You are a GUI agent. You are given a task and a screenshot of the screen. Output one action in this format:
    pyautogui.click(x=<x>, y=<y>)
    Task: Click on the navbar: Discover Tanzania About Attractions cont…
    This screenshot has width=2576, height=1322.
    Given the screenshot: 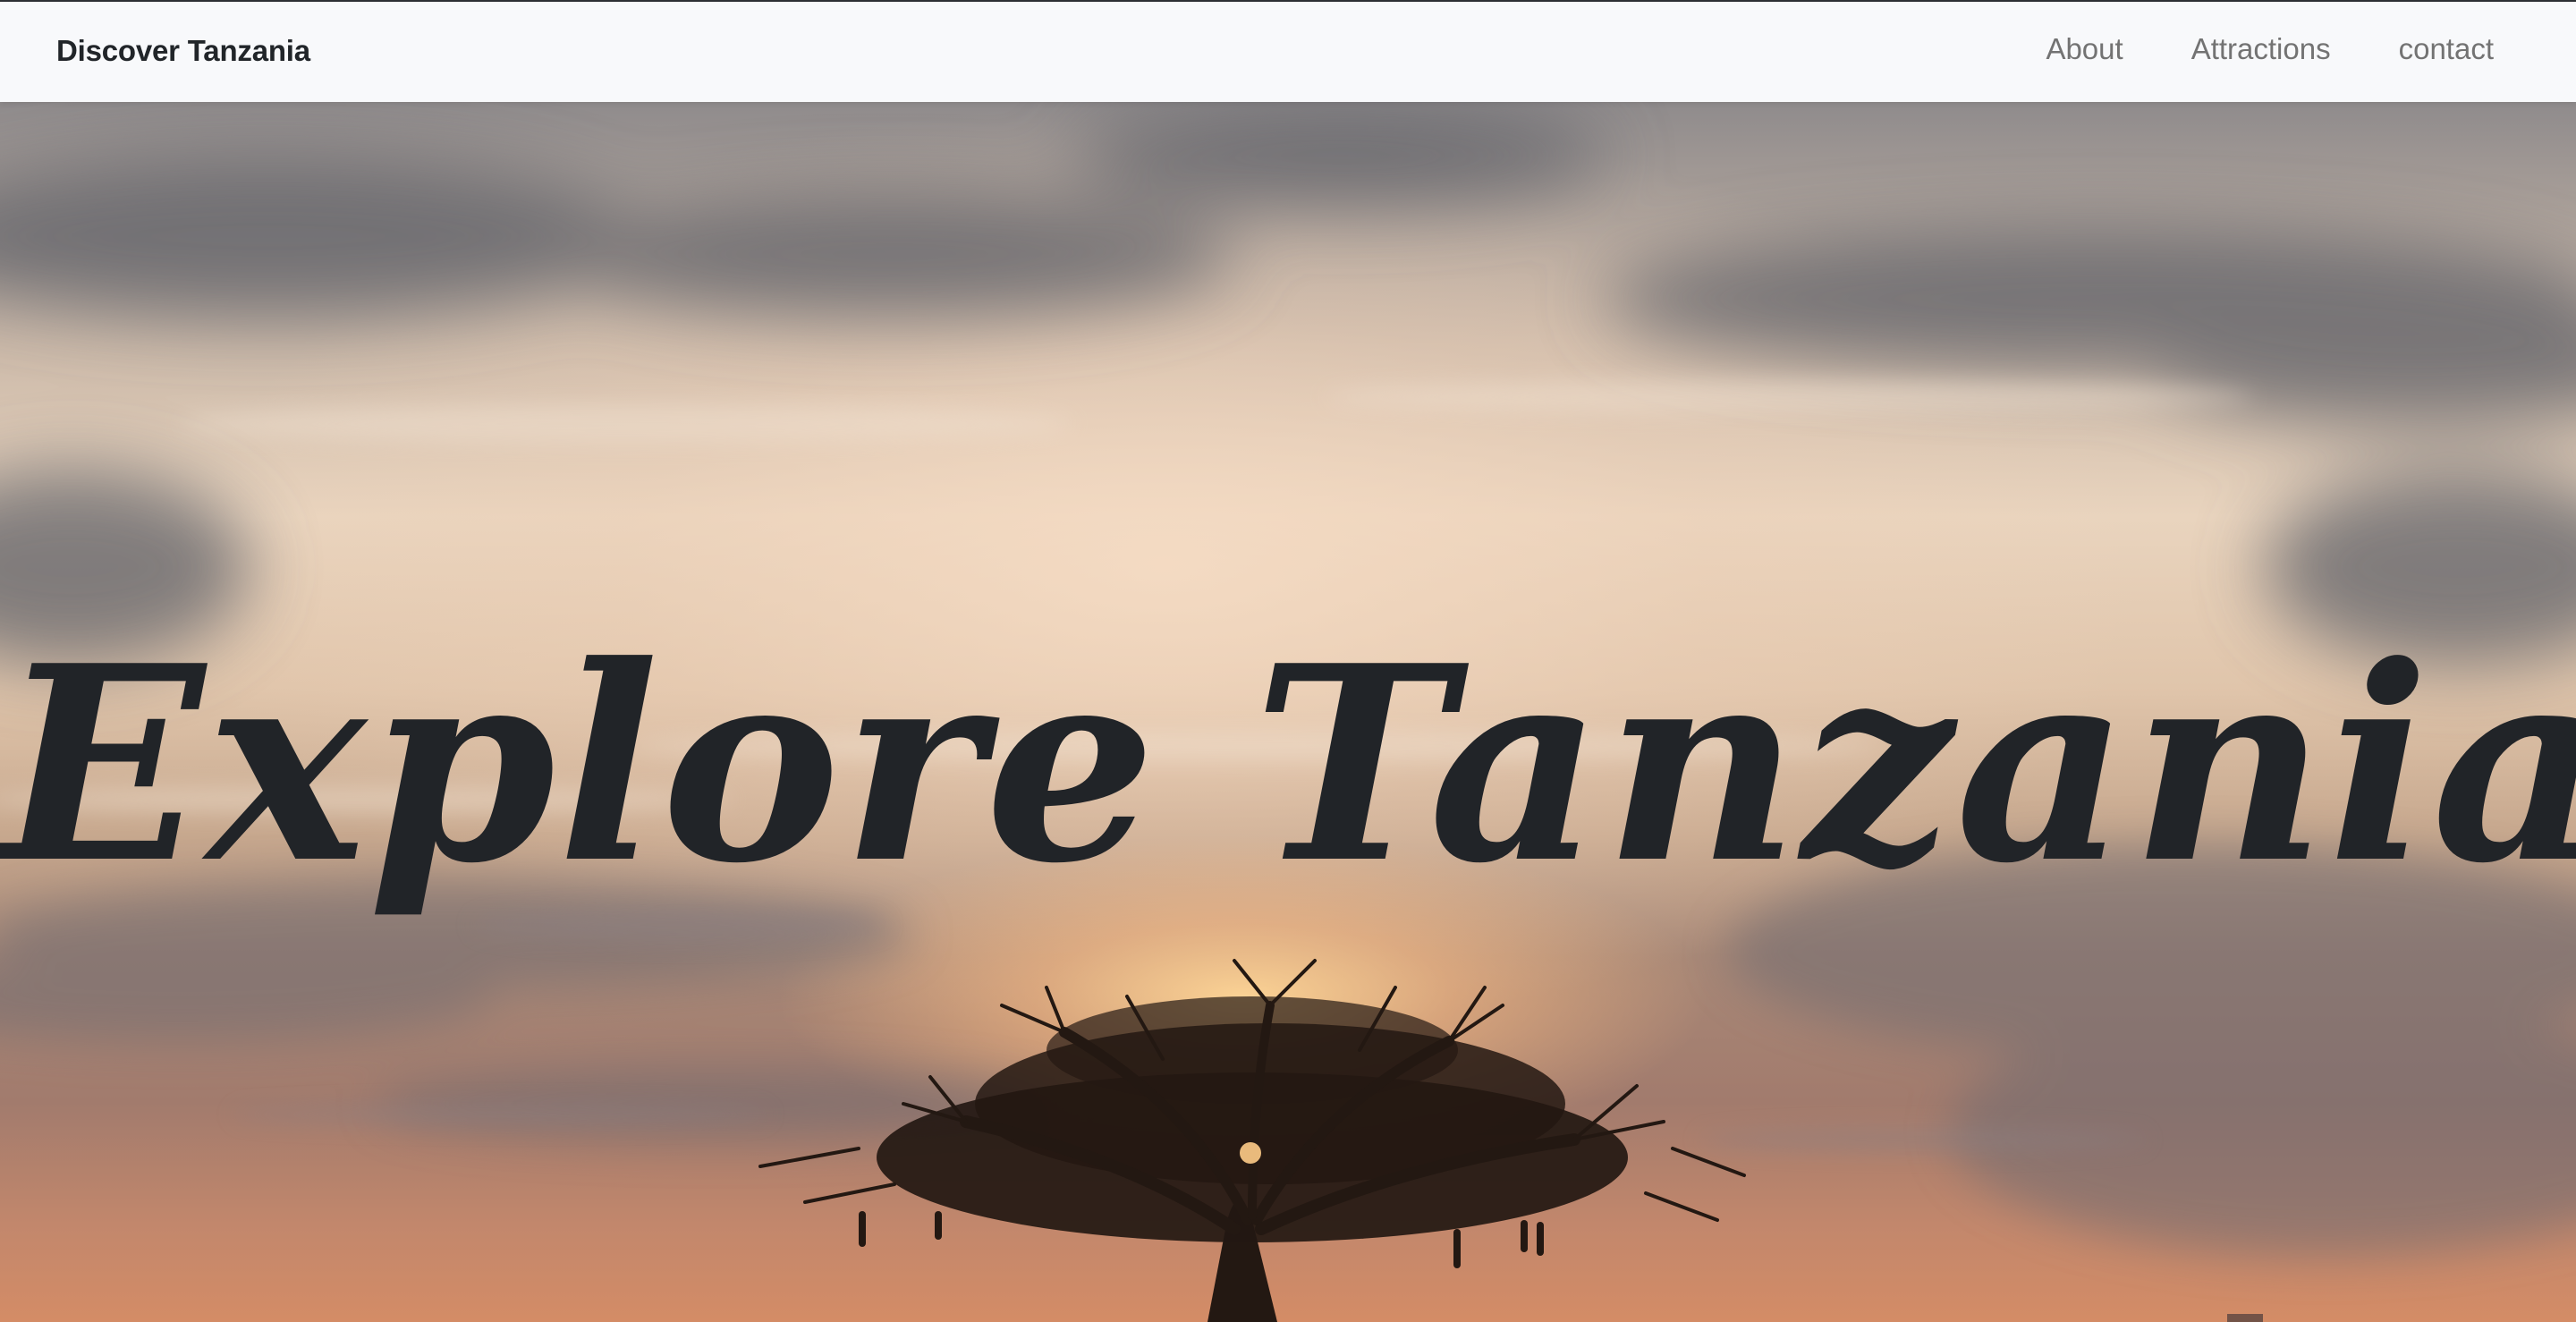 What is the action you would take?
    pyautogui.click(x=1288, y=52)
    